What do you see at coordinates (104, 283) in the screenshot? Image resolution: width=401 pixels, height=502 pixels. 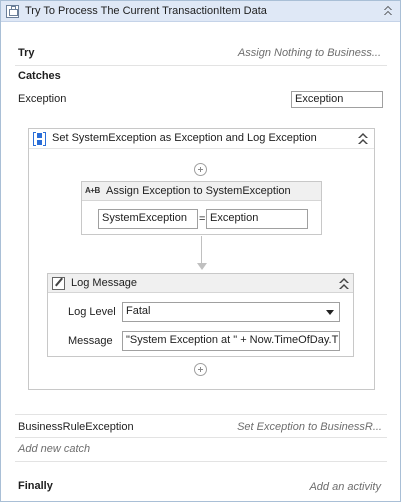 I see `log-message-title: Log Message` at bounding box center [104, 283].